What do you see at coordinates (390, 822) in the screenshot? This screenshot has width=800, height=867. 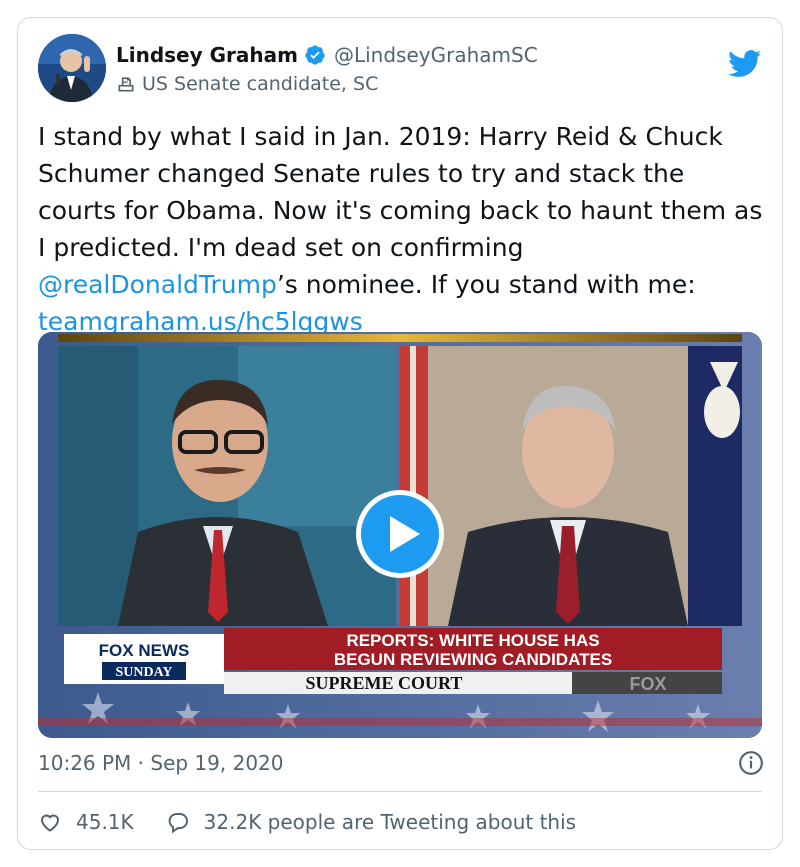 I see `conversation-text: 32.2K people are Tweeting about this` at bounding box center [390, 822].